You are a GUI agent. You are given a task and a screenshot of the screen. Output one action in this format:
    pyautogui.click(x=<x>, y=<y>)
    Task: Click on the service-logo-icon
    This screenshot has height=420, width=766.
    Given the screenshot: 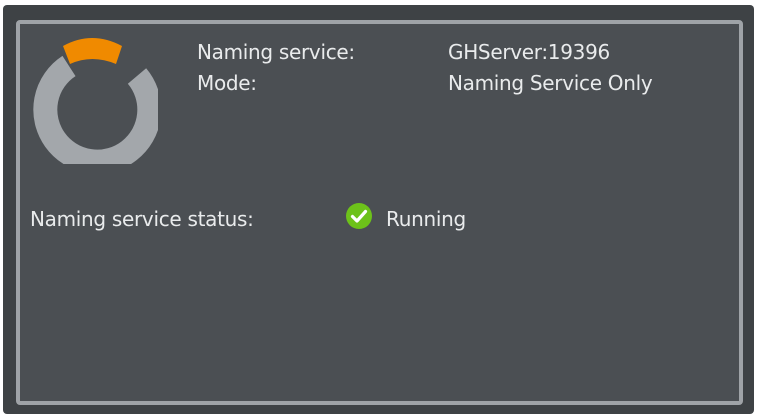 What is the action you would take?
    pyautogui.click(x=95, y=101)
    